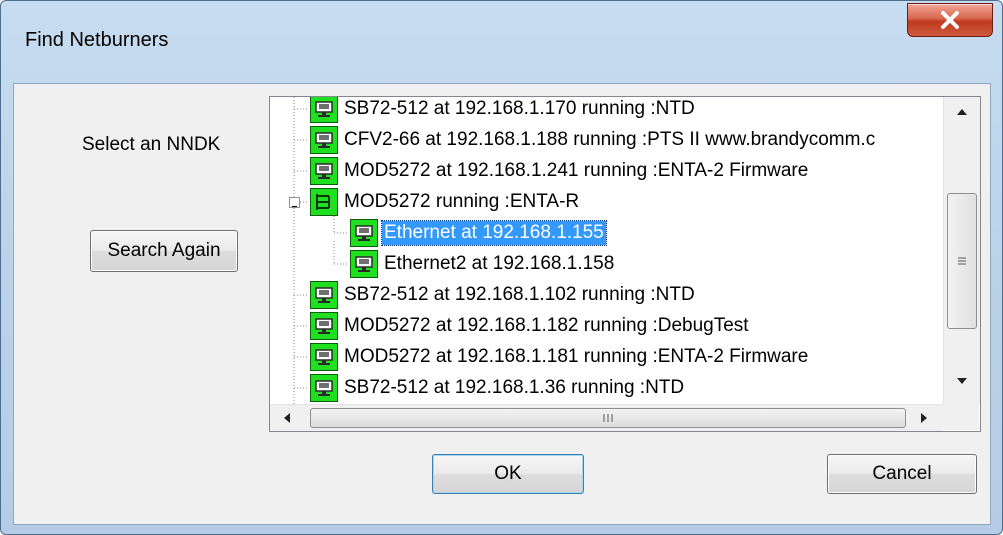 Image resolution: width=1003 pixels, height=535 pixels. What do you see at coordinates (324, 202) in the screenshot?
I see `multi-interface-icon` at bounding box center [324, 202].